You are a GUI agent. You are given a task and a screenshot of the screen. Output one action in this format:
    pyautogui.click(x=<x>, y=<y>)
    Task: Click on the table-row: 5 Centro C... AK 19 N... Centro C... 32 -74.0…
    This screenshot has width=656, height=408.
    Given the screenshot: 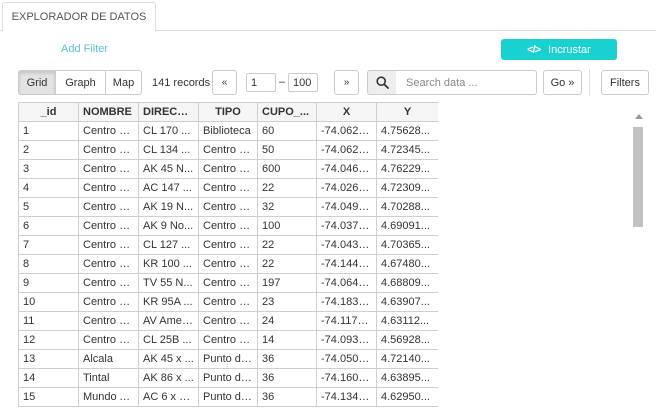 What is the action you would take?
    pyautogui.click(x=228, y=207)
    